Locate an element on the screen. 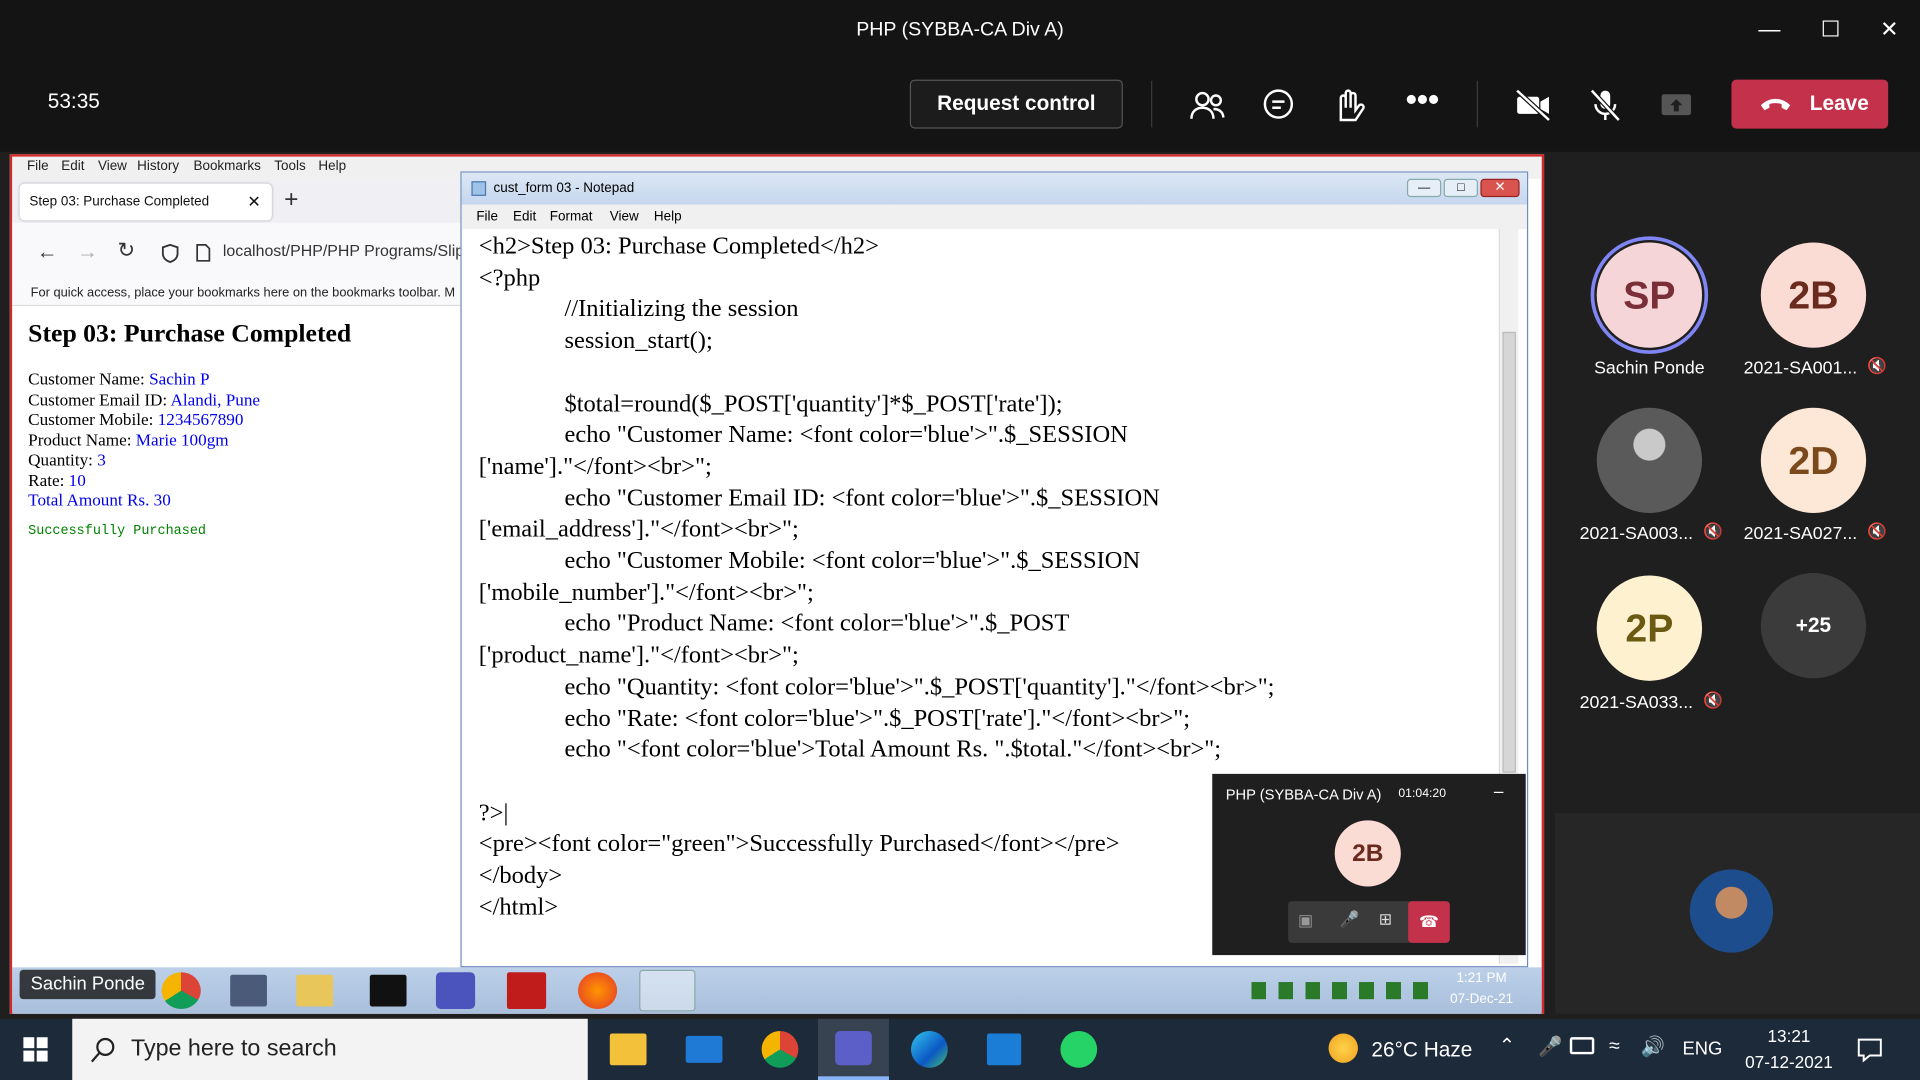  folder-icon is located at coordinates (315, 990).